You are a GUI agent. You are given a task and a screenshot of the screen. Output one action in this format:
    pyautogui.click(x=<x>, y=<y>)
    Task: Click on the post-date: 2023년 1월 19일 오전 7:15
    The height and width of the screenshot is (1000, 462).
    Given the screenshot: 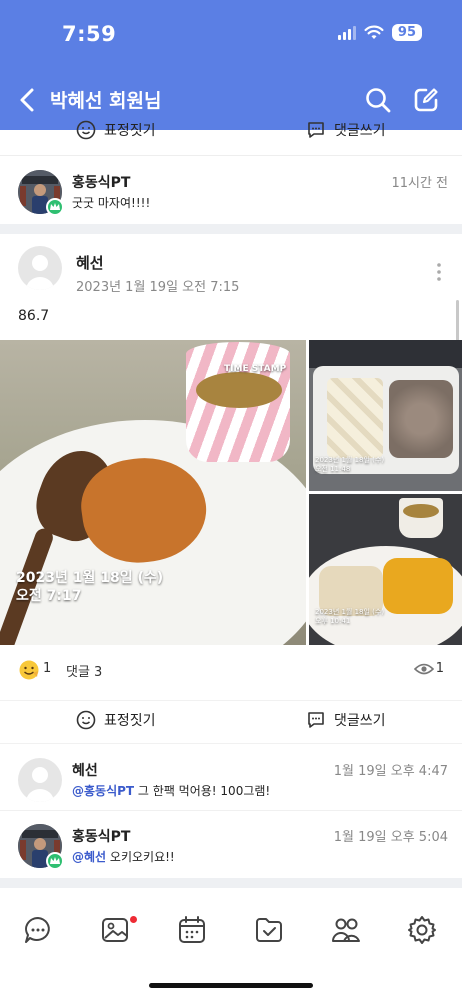 What is the action you would take?
    pyautogui.click(x=158, y=287)
    